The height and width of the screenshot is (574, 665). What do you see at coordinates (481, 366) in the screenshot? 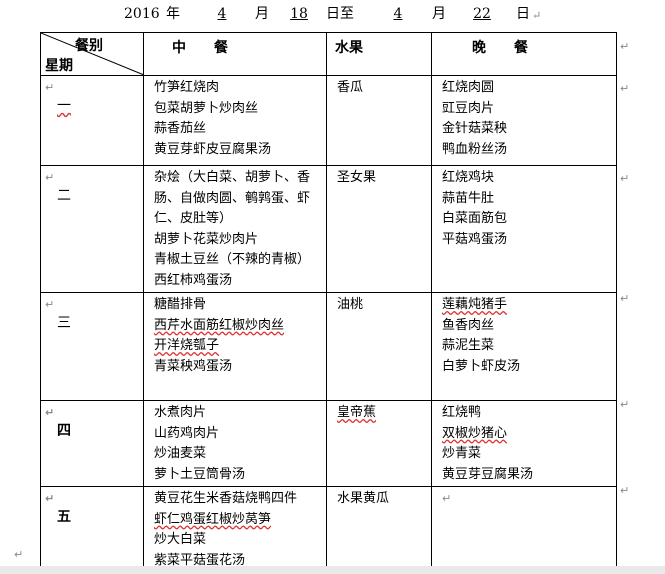
I see `dinner-item: 白萝卜虾皮汤` at bounding box center [481, 366].